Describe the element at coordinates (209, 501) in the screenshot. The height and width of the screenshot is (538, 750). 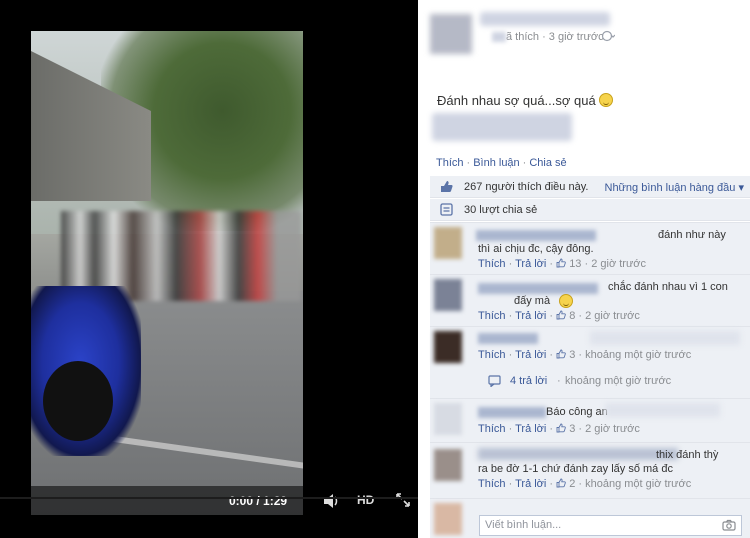
I see `video-controls: 0:00 / 1:29 HD` at that location.